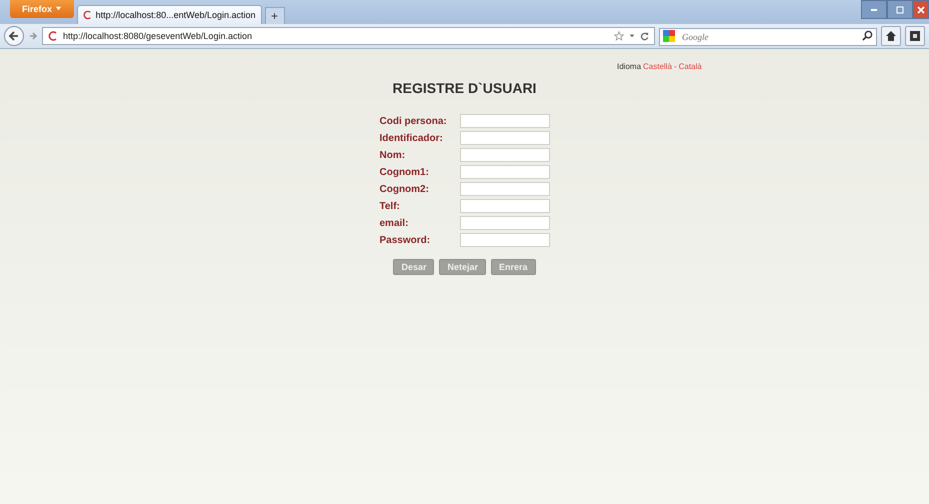 The image size is (929, 504). Describe the element at coordinates (348, 36) in the screenshot. I see `address-bar: http://localhost:8080/geseventWeb/Login.action` at that location.